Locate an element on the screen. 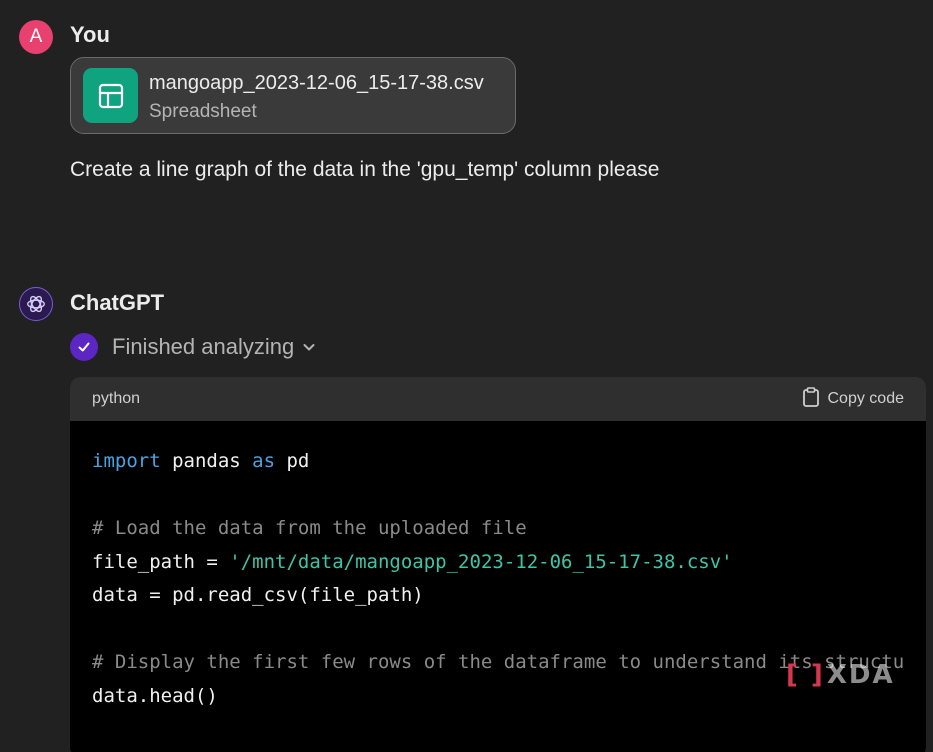  analysis-status-toggle: Finished analyzing is located at coordinates (193, 347).